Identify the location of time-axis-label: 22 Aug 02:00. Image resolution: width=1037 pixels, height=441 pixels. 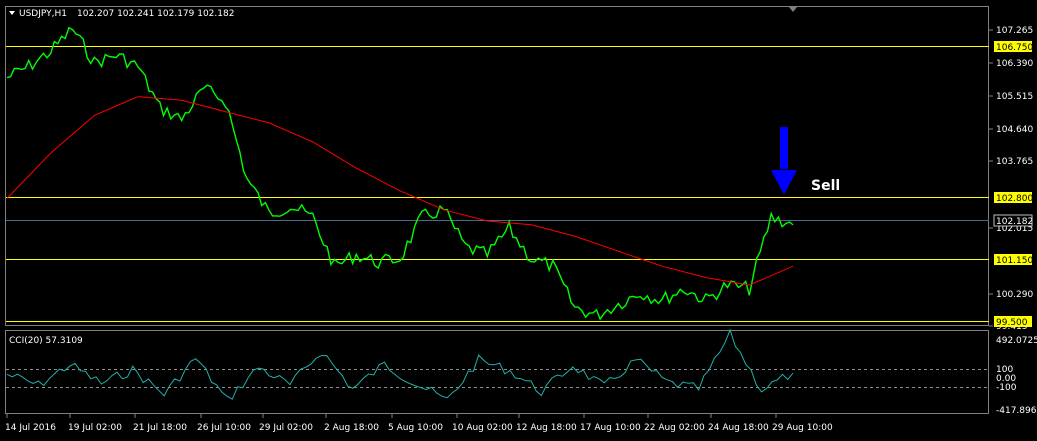
(674, 428).